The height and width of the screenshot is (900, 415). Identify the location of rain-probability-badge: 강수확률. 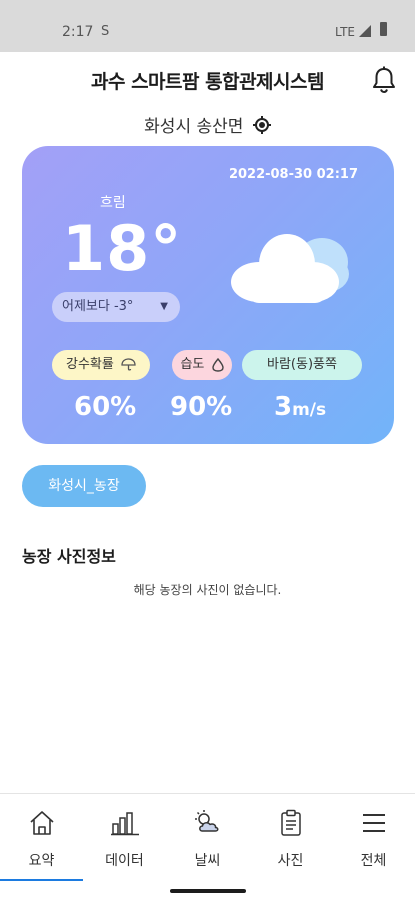
(101, 365).